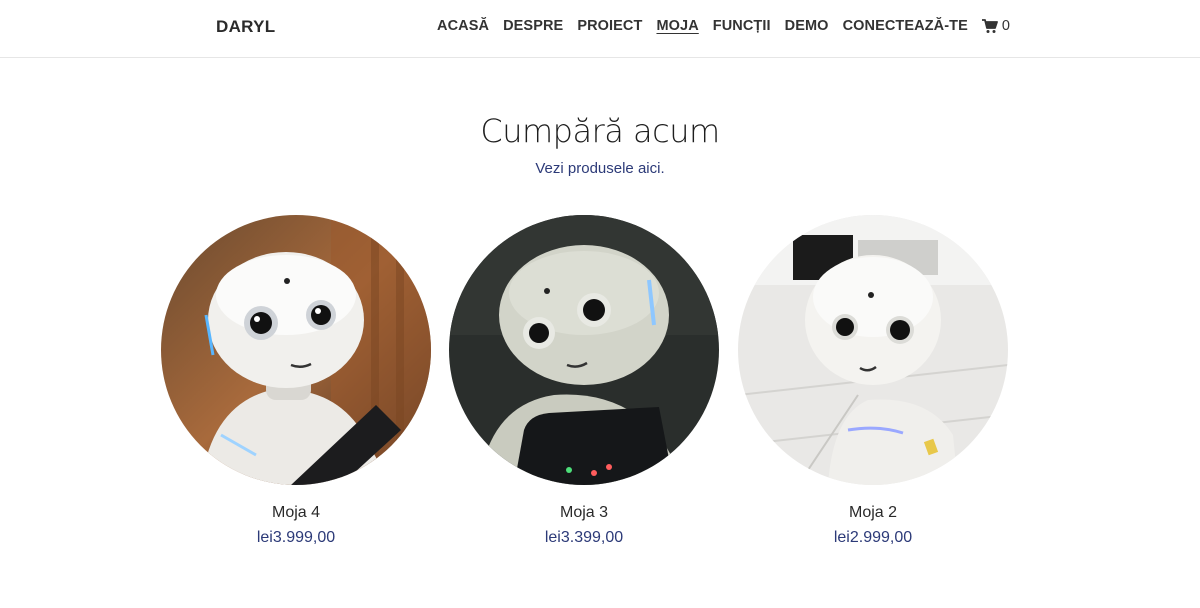 The width and height of the screenshot is (1200, 608). Describe the element at coordinates (584, 537) in the screenshot. I see `product-price: lei3.399,00` at that location.